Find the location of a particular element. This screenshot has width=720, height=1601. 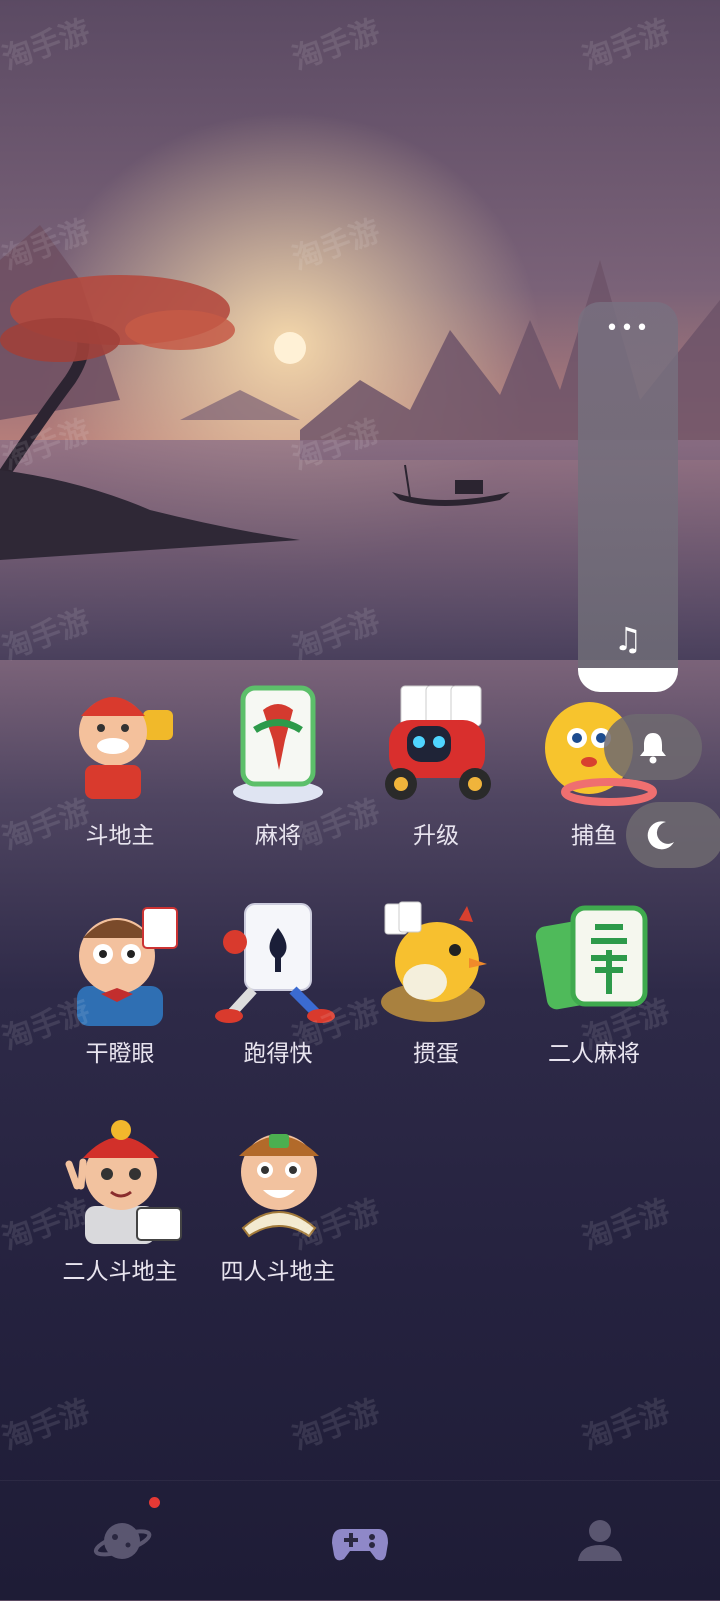

card-car-icon is located at coordinates (436, 745).